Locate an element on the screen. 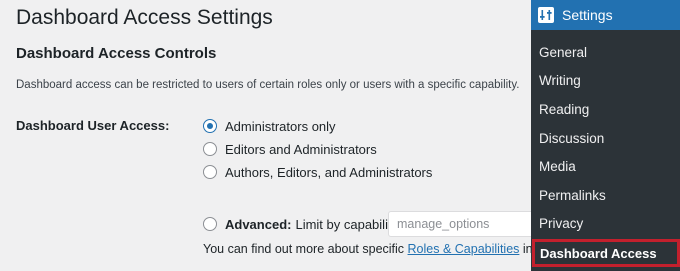 The width and height of the screenshot is (680, 271). radio-label: Administrators only is located at coordinates (280, 126).